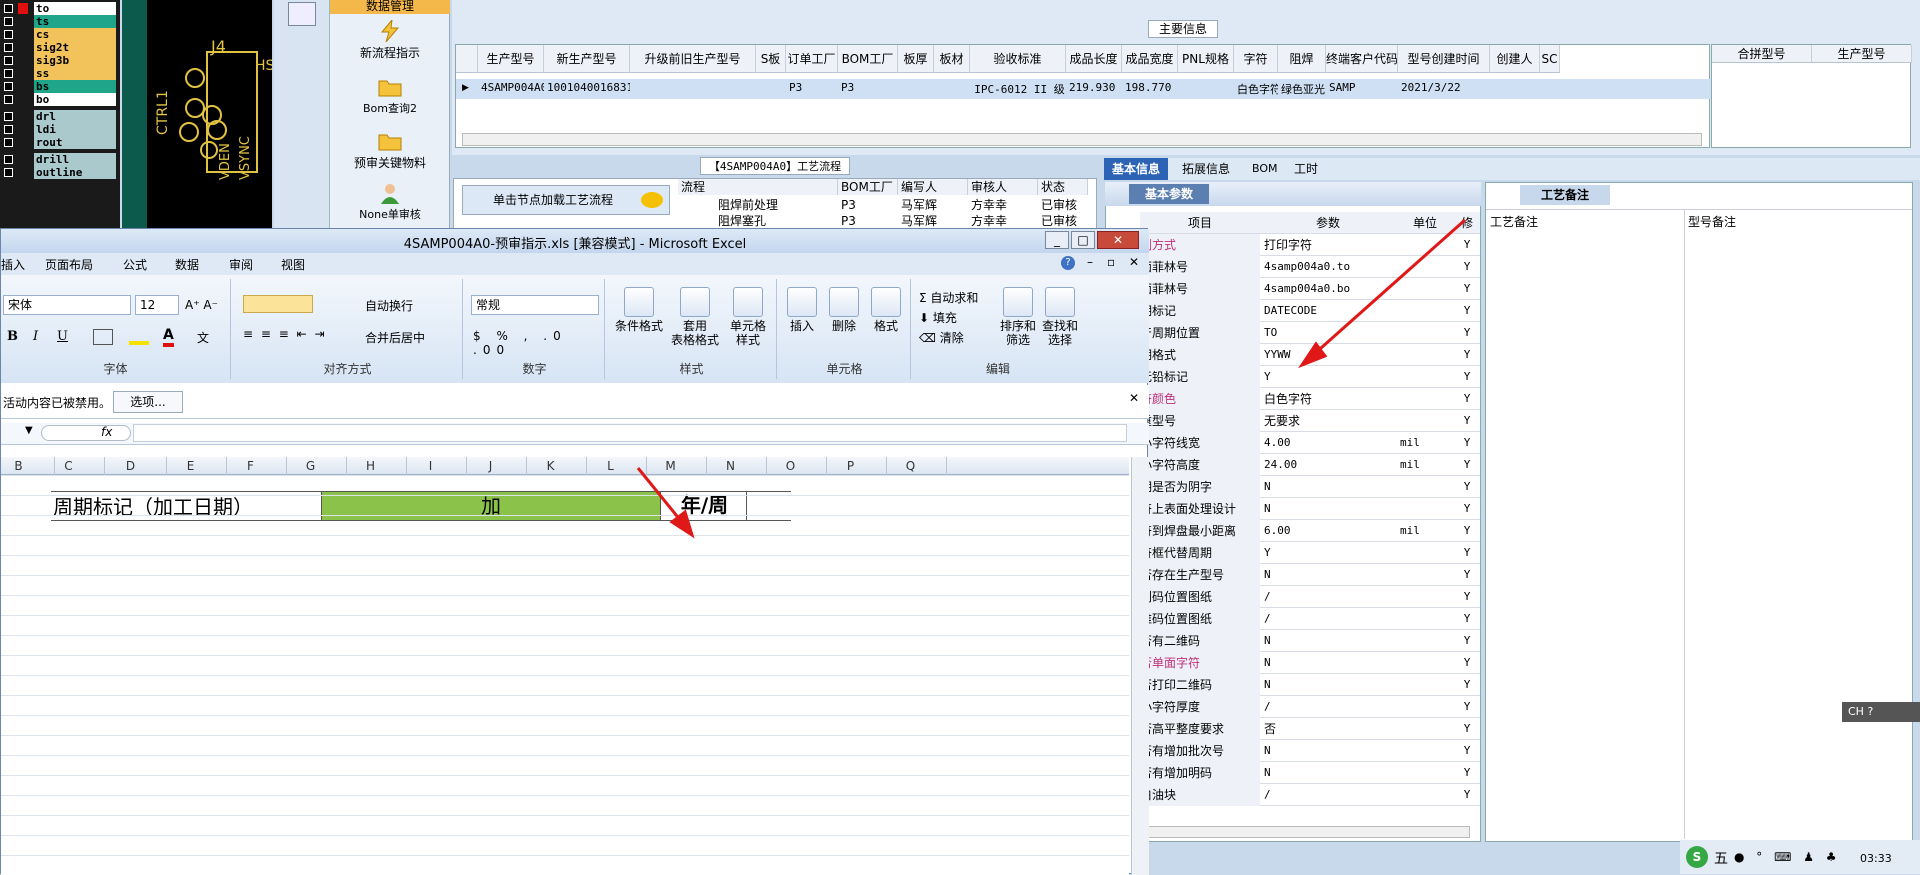 The height and width of the screenshot is (875, 1920). Describe the element at coordinates (1721, 858) in the screenshot. I see `ime-mode: 五` at that location.